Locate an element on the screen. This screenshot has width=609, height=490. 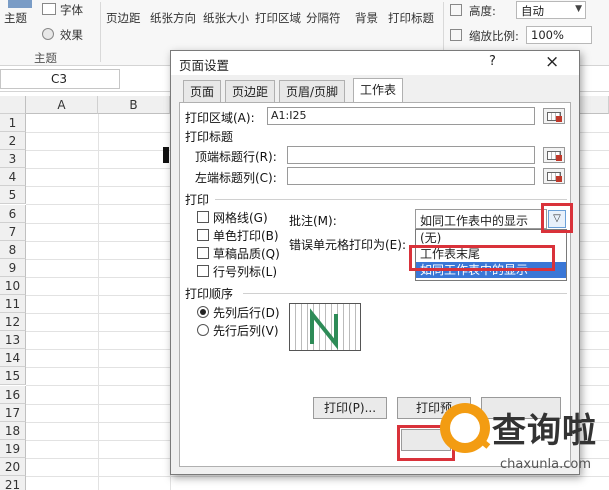
select-all-corner is located at coordinates (13, 105).